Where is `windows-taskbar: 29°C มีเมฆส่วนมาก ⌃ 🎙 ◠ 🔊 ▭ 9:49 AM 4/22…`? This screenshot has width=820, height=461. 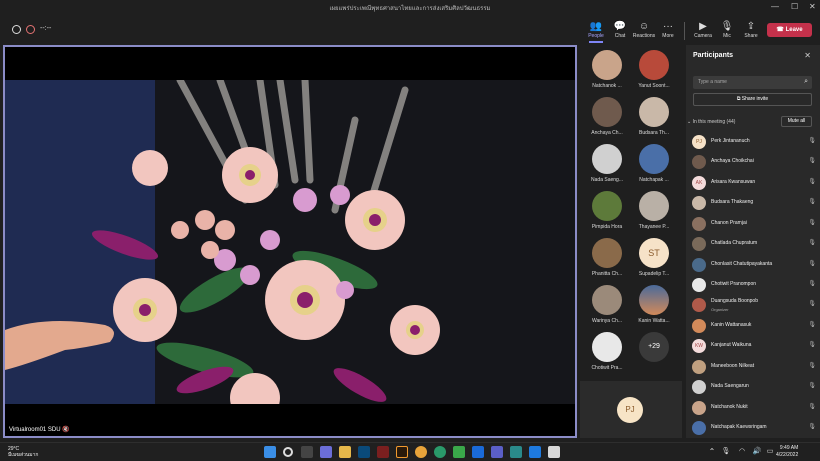 windows-taskbar: 29°C มีเมฆส่วนมาก ⌃ 🎙 ◠ 🔊 ▭ 9:49 AM 4/22… is located at coordinates (410, 451).